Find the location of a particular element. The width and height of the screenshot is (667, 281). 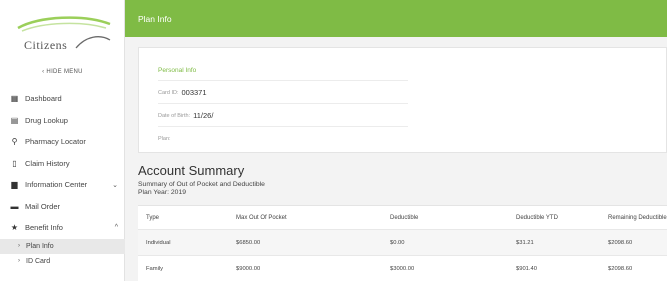

sidebar-subitem-label: ID Card is located at coordinates (38, 261).